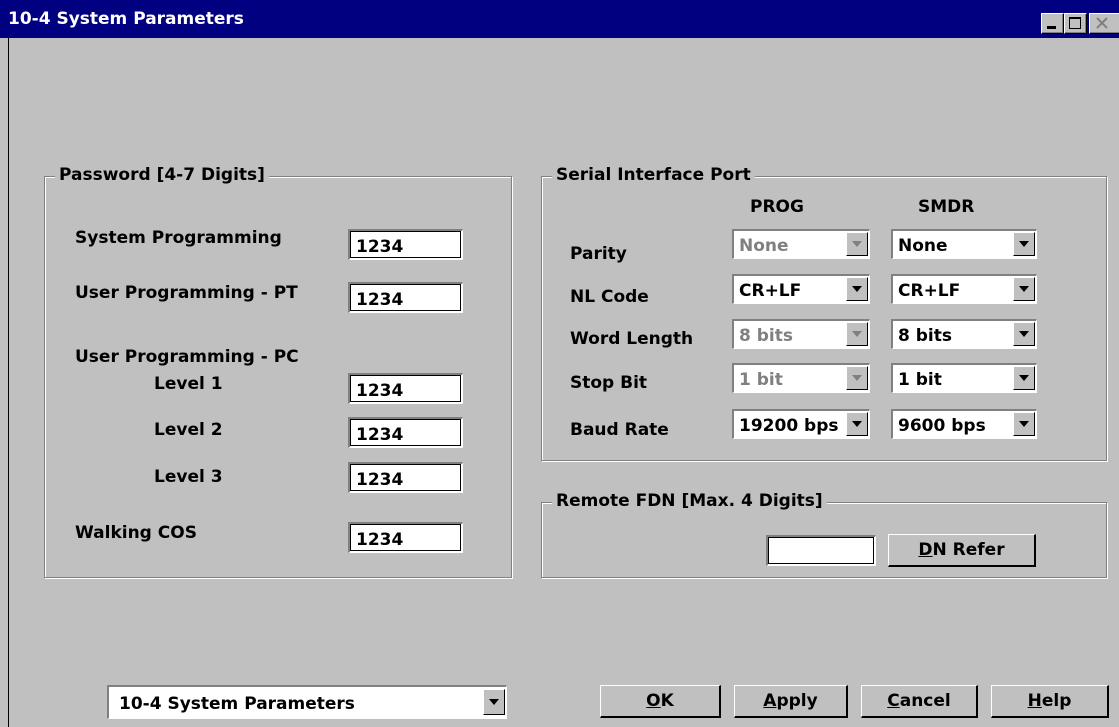 This screenshot has height=727, width=1119. I want to click on smdr-column-header: SMDR, so click(946, 207).